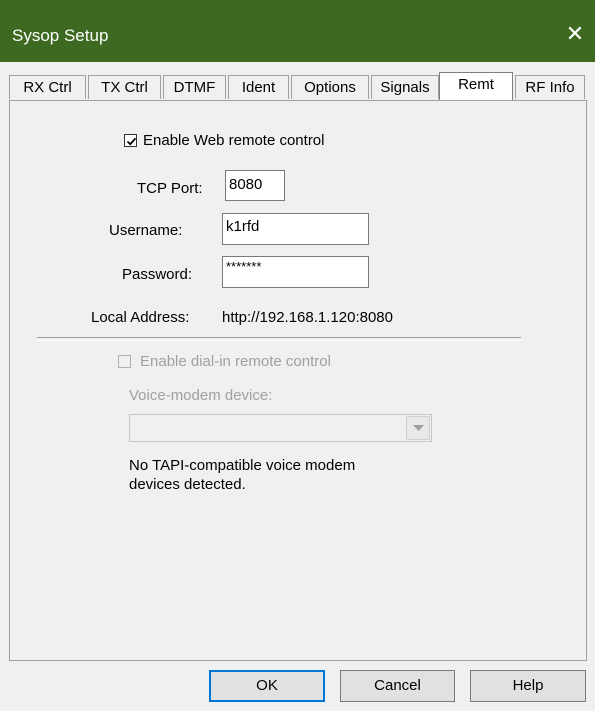  Describe the element at coordinates (405, 87) in the screenshot. I see `tab-signals: Signals` at that location.